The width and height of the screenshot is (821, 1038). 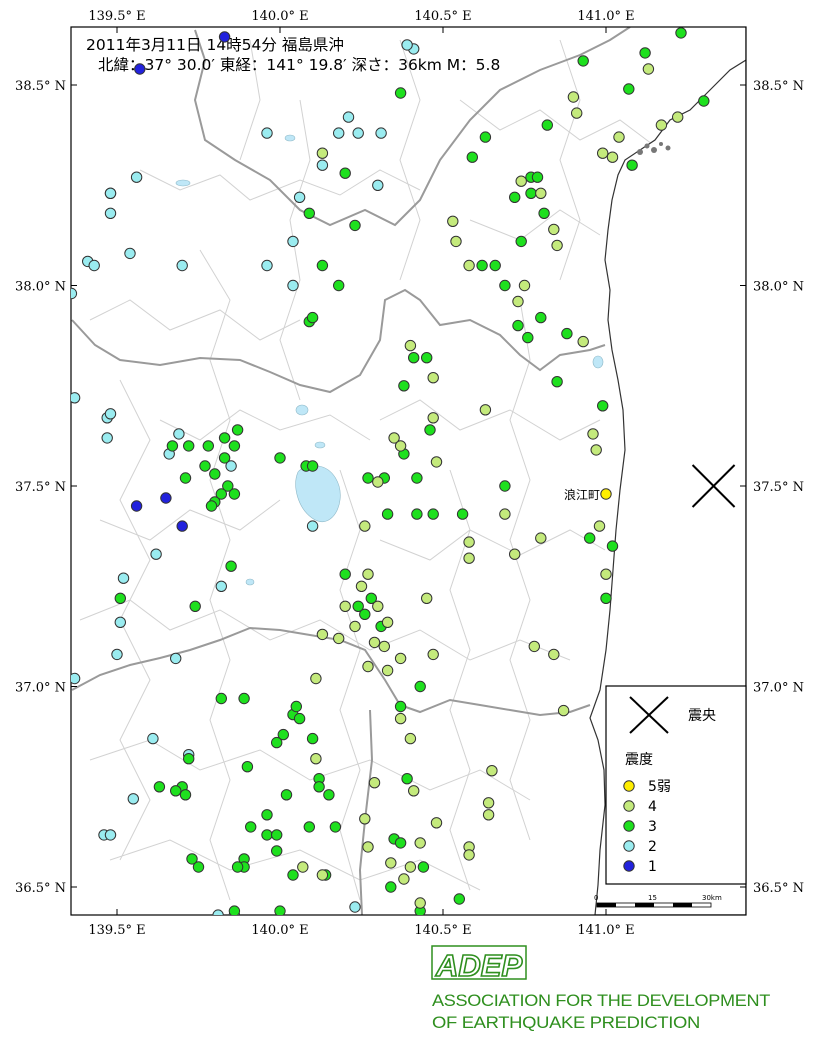 What do you see at coordinates (596, 898) in the screenshot?
I see `scale-label-0: 0` at bounding box center [596, 898].